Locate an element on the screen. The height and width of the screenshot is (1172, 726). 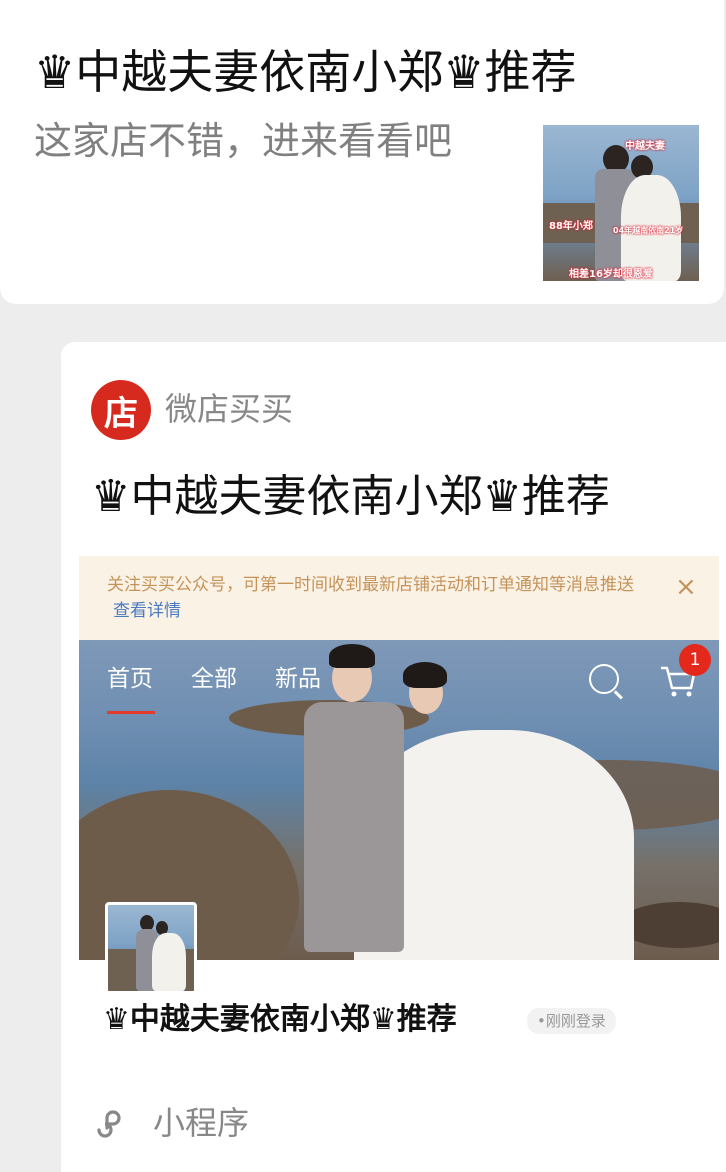
notice-banner: 关注买买公众号，可第一时间收到最新店铺活动和订单通知等消息推送查看详情 × is located at coordinates (399, 598).